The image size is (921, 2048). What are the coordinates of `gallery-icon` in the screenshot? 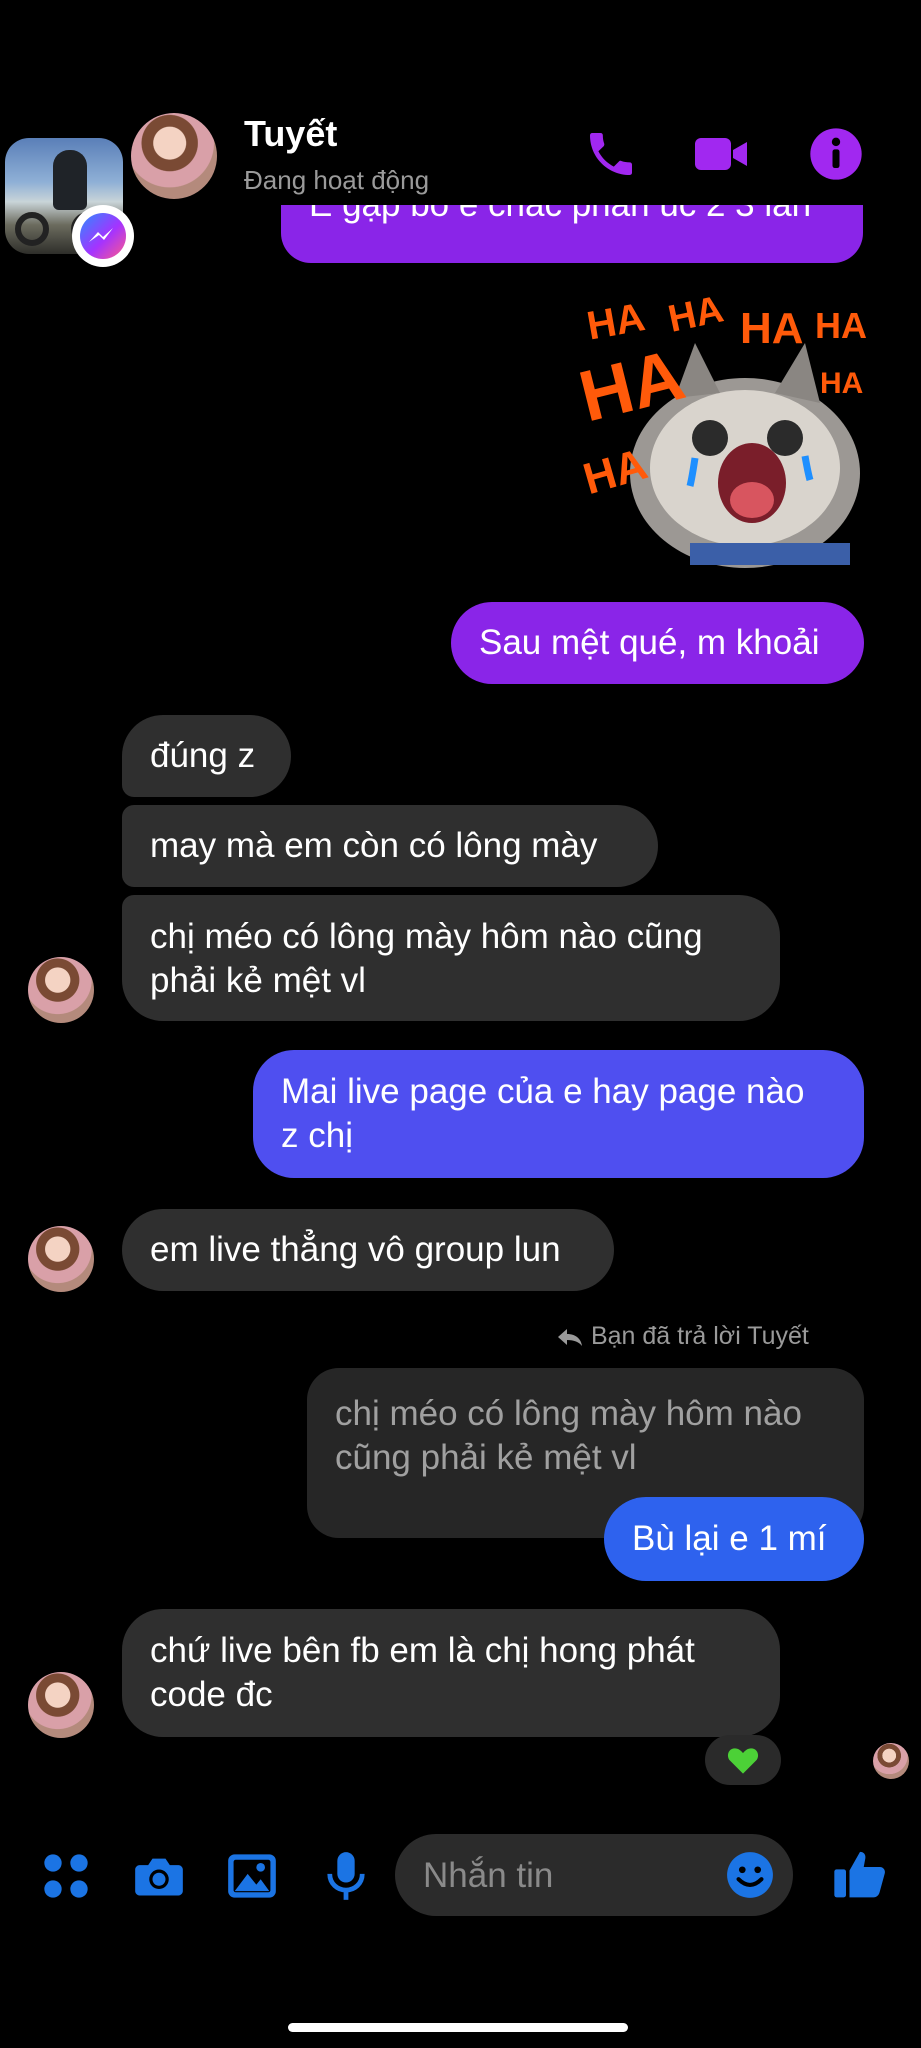 It's located at (252, 1876).